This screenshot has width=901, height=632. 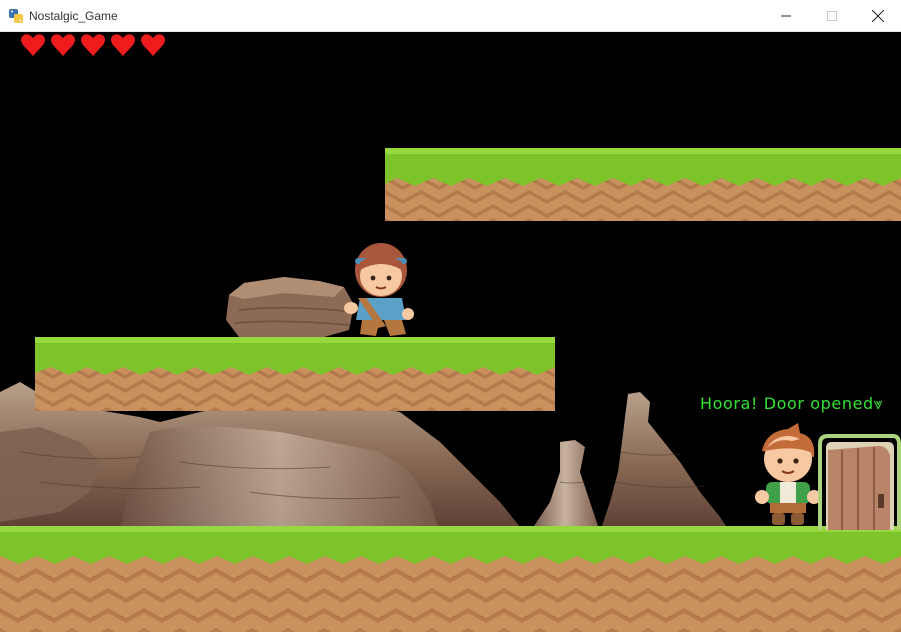 I want to click on maximize-button, so click(x=832, y=16).